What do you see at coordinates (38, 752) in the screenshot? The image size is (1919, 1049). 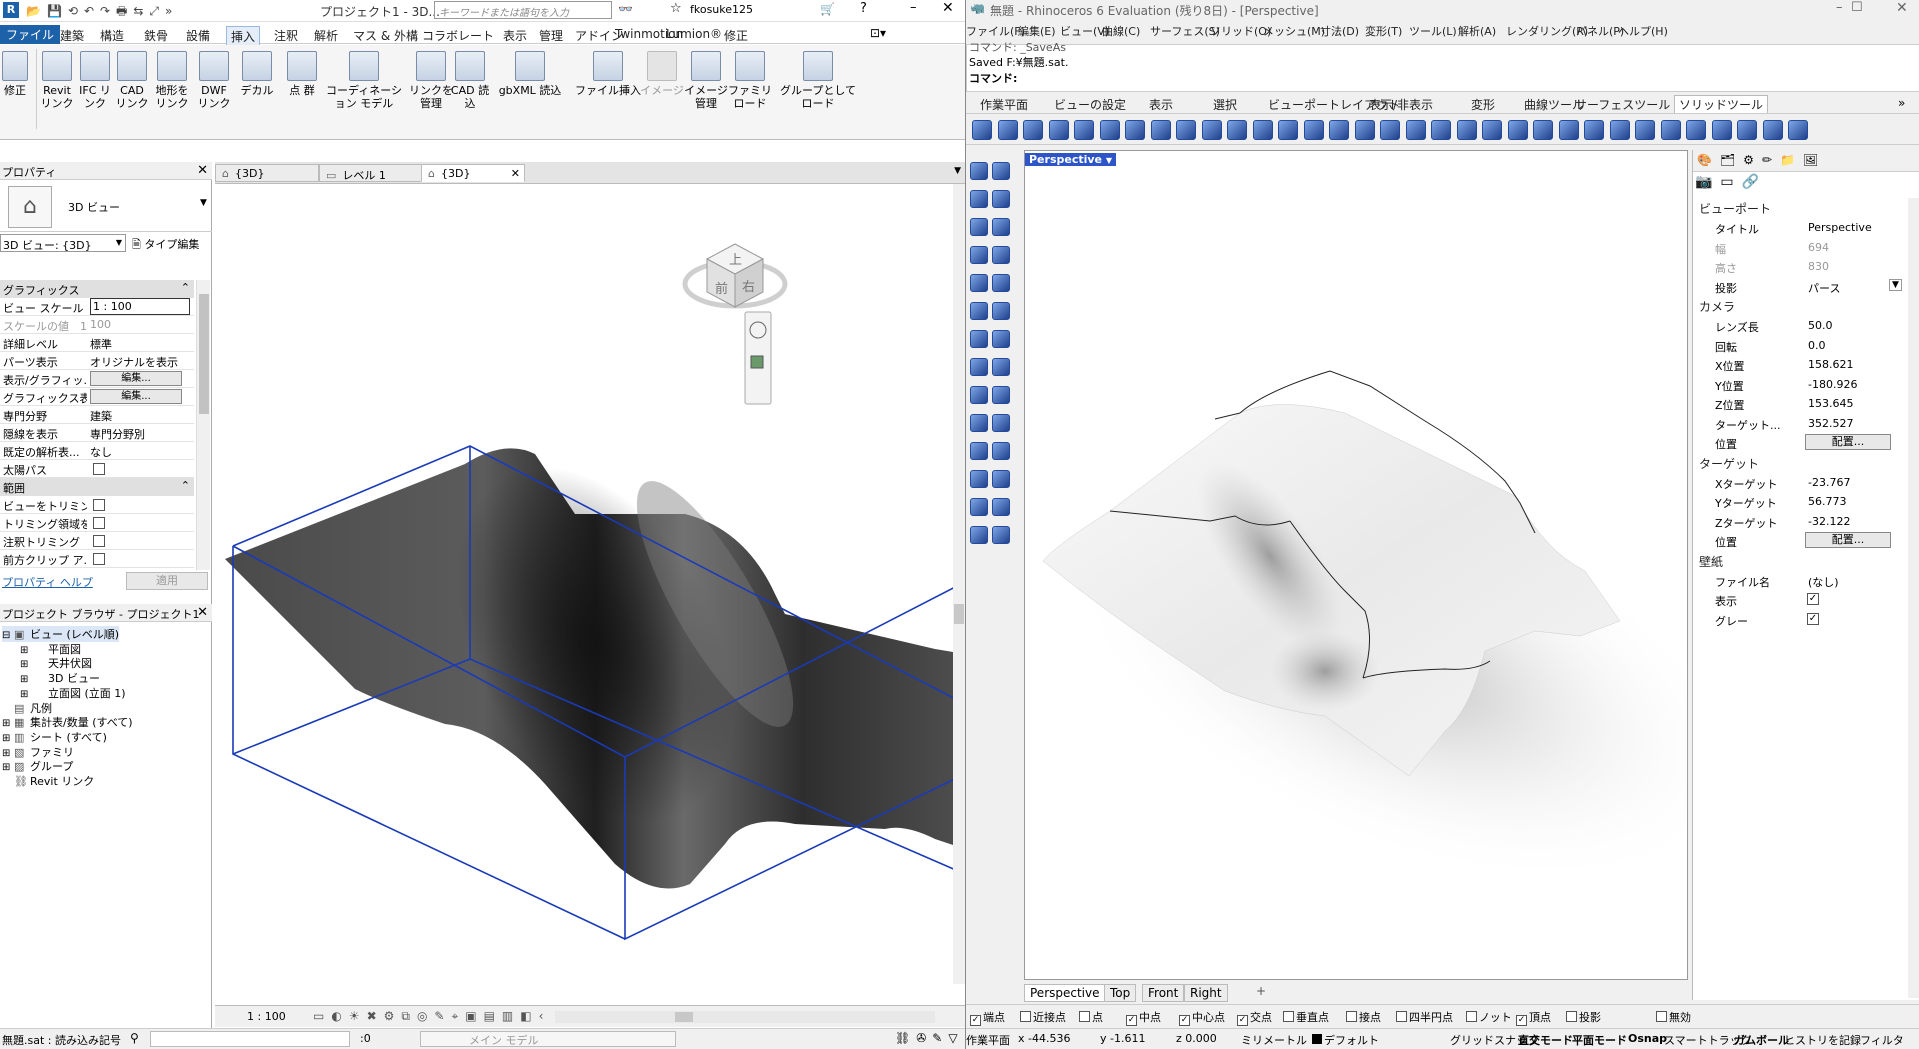 I see `tree-item: ⊞ ▧ ファミリ` at bounding box center [38, 752].